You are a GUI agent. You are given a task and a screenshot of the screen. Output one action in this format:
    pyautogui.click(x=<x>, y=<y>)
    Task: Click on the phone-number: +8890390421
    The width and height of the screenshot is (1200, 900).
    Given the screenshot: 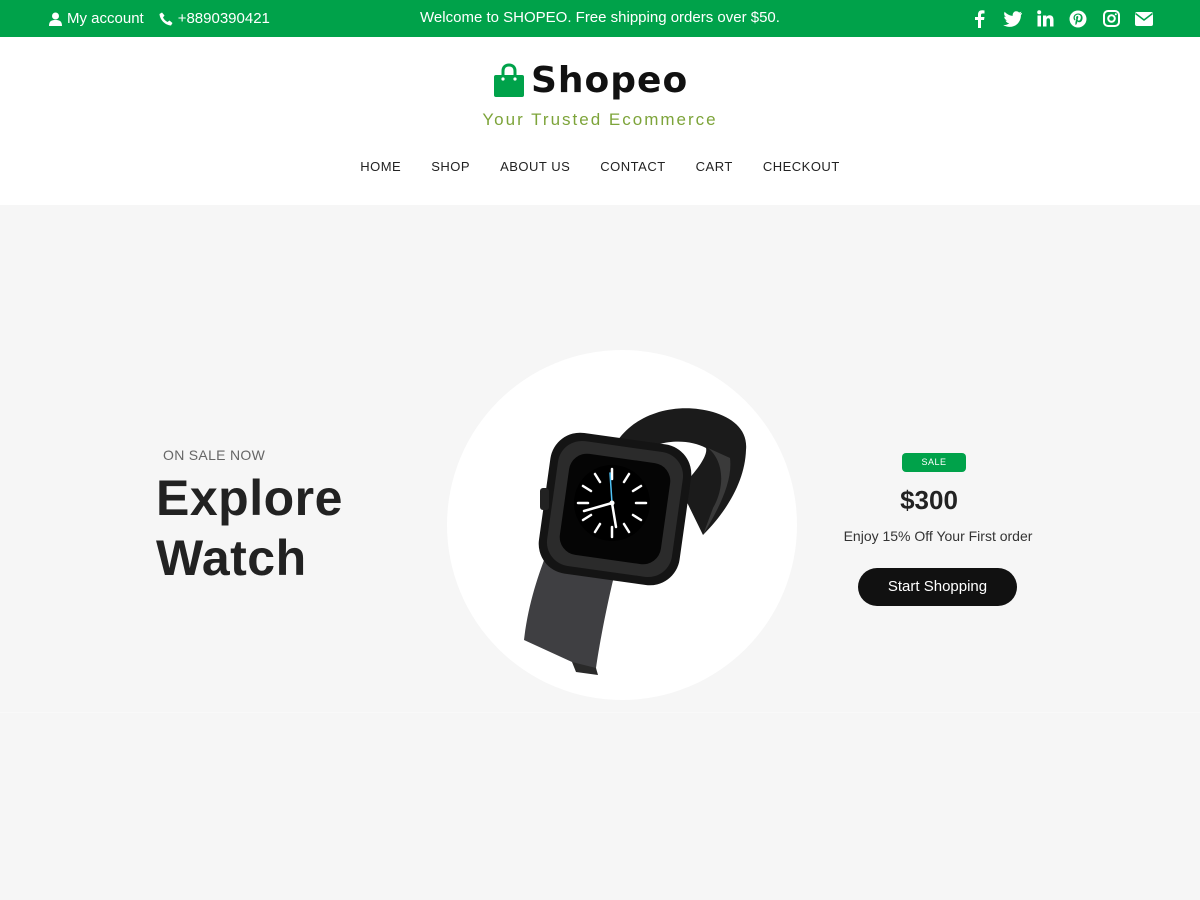 What is the action you would take?
    pyautogui.click(x=223, y=18)
    